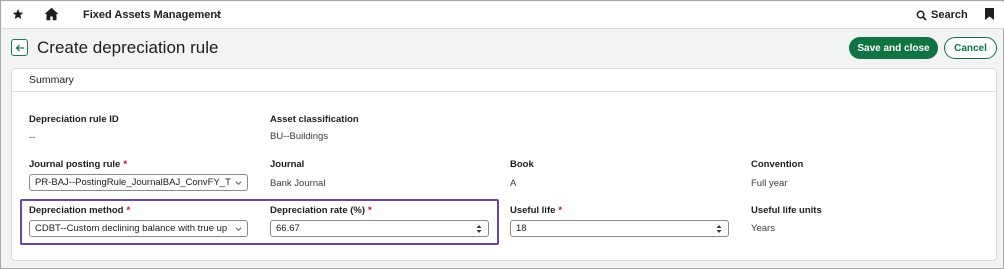 The image size is (1004, 269). I want to click on asset-classification-value: BU--Buildings, so click(299, 136).